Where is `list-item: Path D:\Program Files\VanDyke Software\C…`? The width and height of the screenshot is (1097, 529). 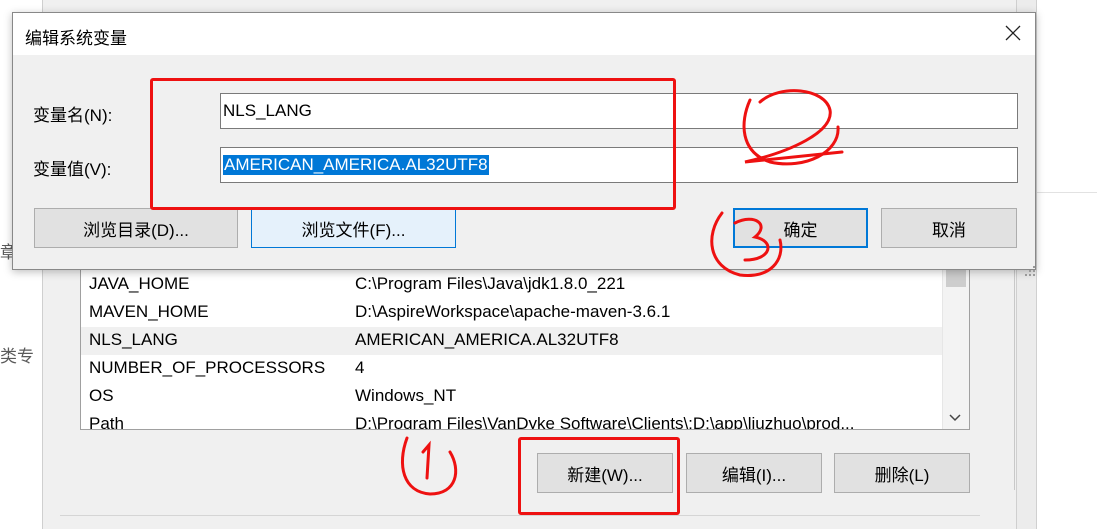 list-item: Path D:\Program Files\VanDyke Software\C… is located at coordinates (512, 420).